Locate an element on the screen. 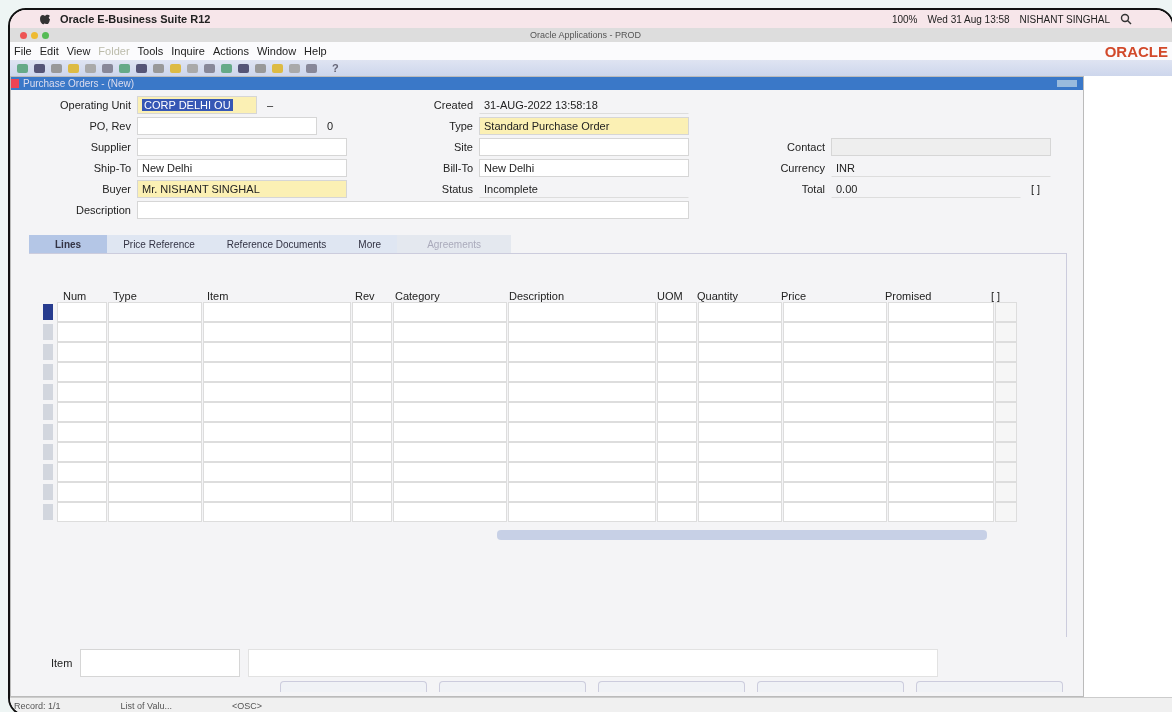  input-field: New Delhi is located at coordinates (584, 168).